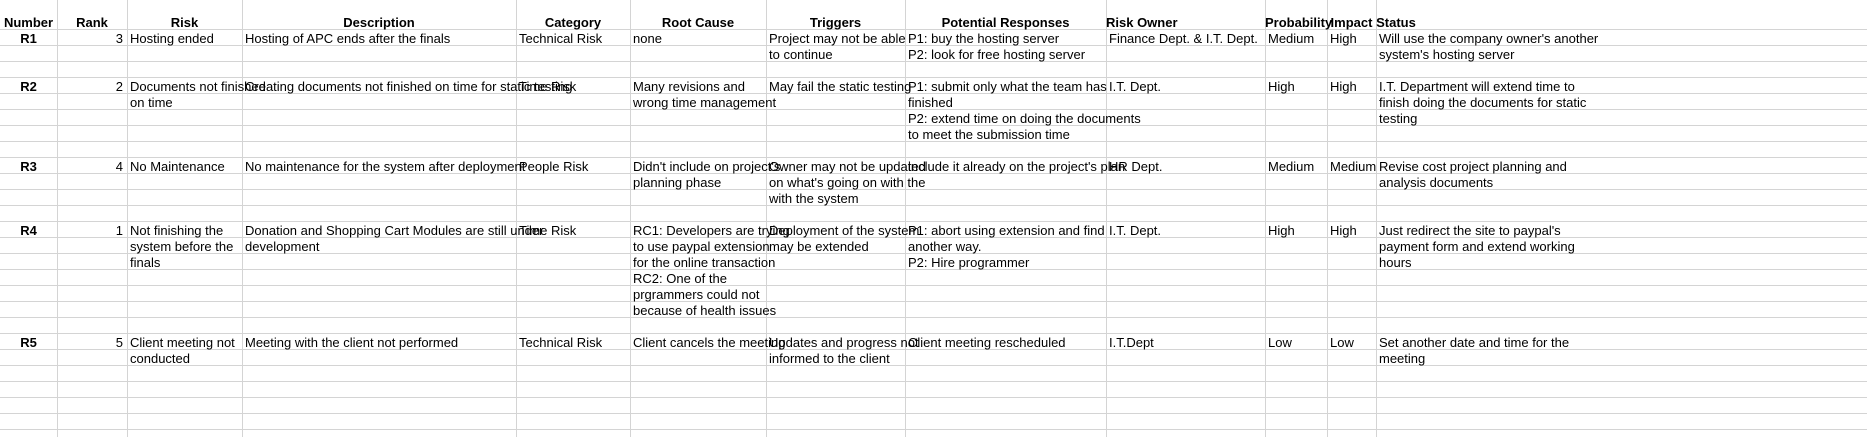 This screenshot has height=437, width=1867. I want to click on cell-status: hours, so click(1394, 262).